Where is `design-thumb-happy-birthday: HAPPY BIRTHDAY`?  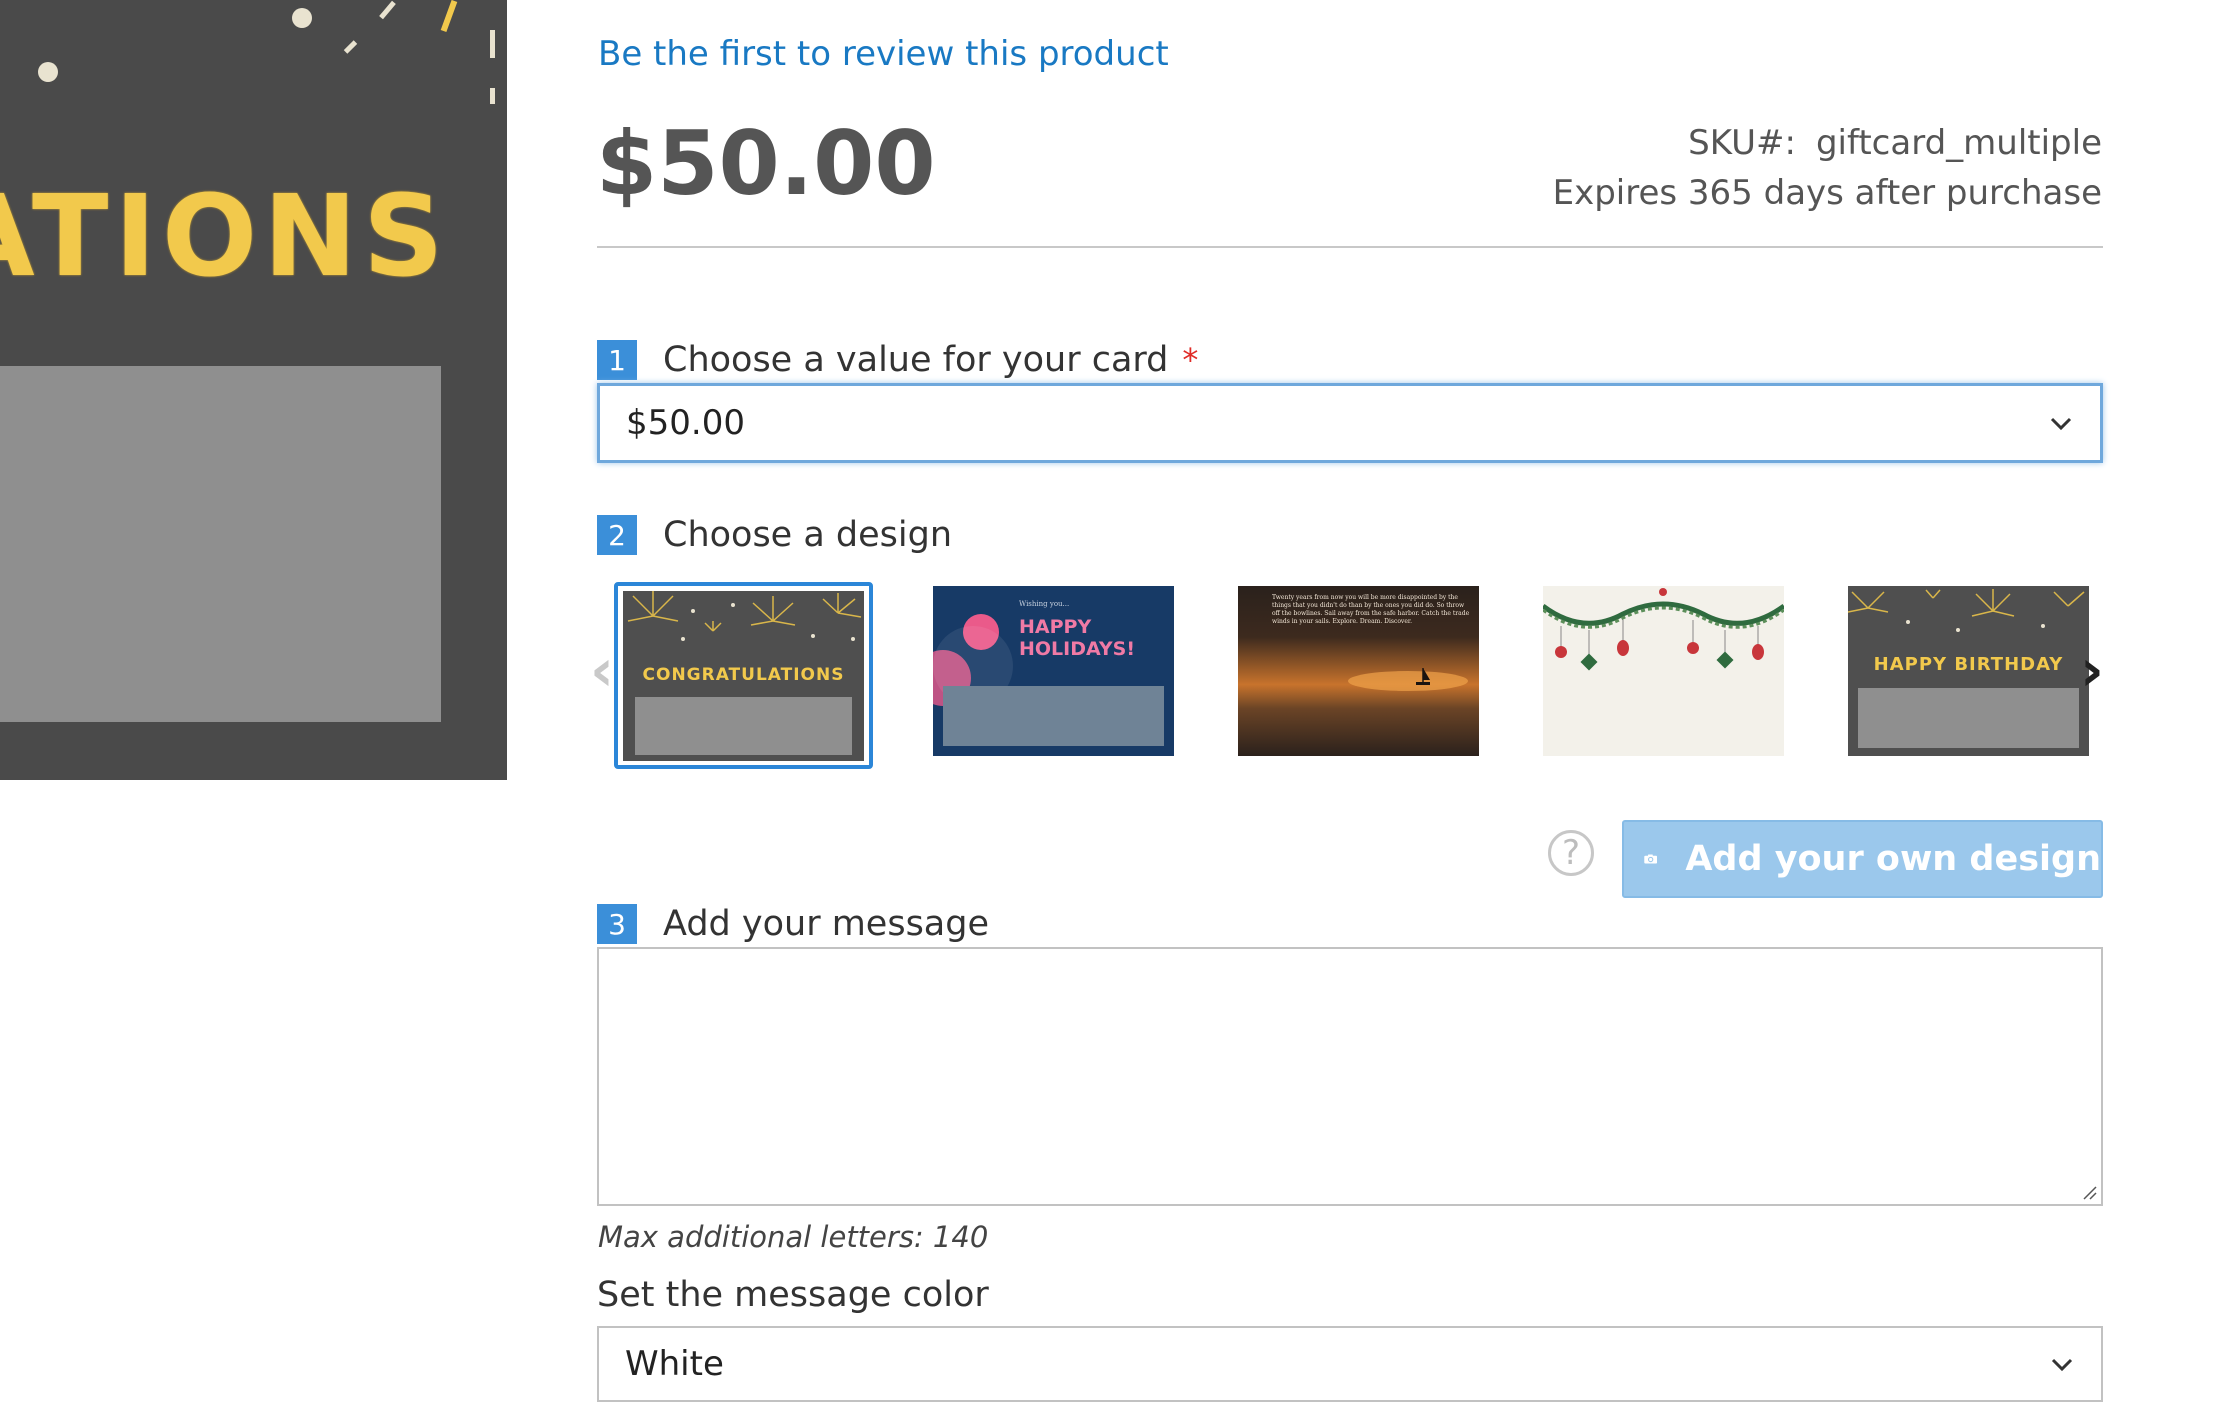 design-thumb-happy-birthday: HAPPY BIRTHDAY is located at coordinates (1968, 671).